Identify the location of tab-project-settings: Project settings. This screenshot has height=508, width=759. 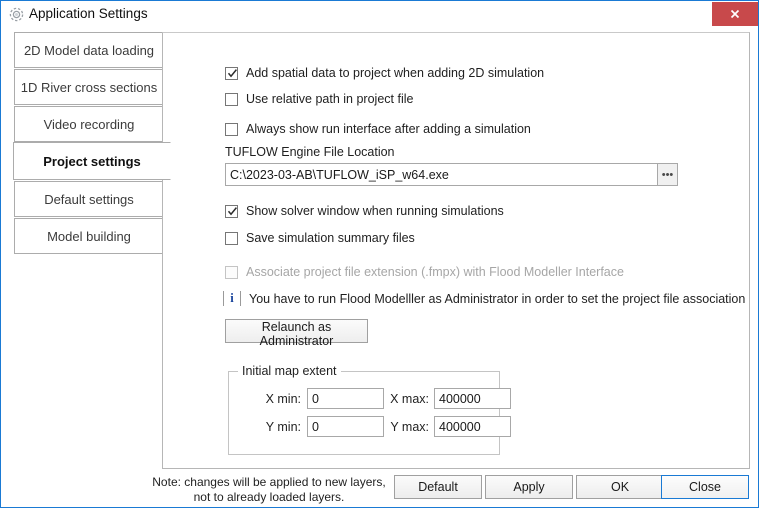
(92, 161).